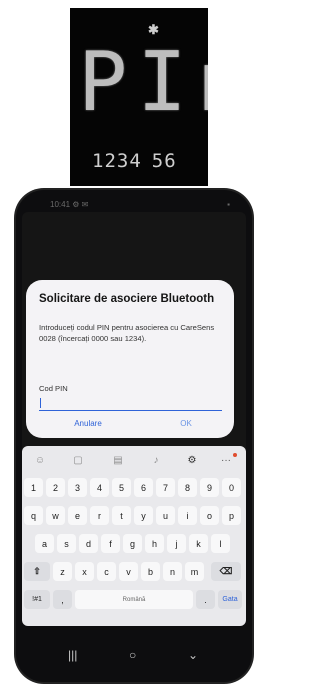 Image resolution: width=320 pixels, height=689 pixels. I want to click on key-k: k, so click(198, 543).